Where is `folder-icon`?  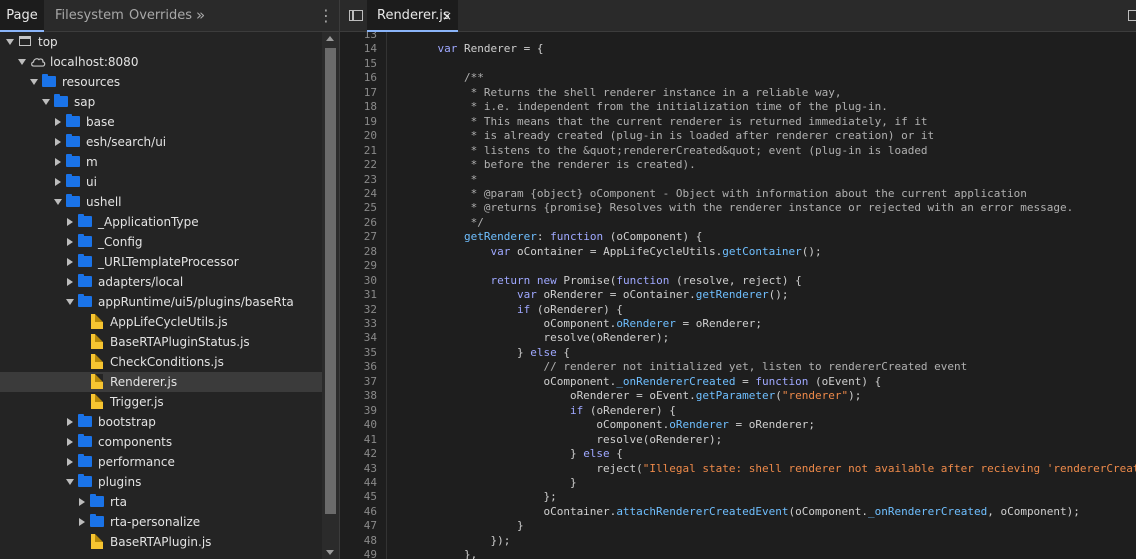
folder-icon is located at coordinates (73, 160).